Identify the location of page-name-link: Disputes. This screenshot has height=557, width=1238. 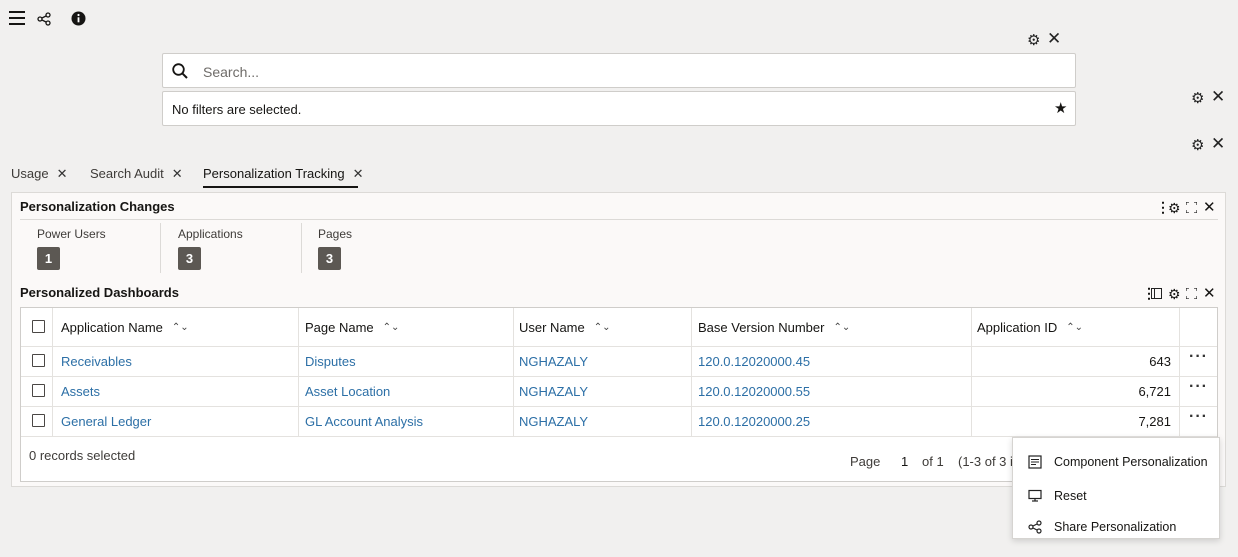
(330, 361).